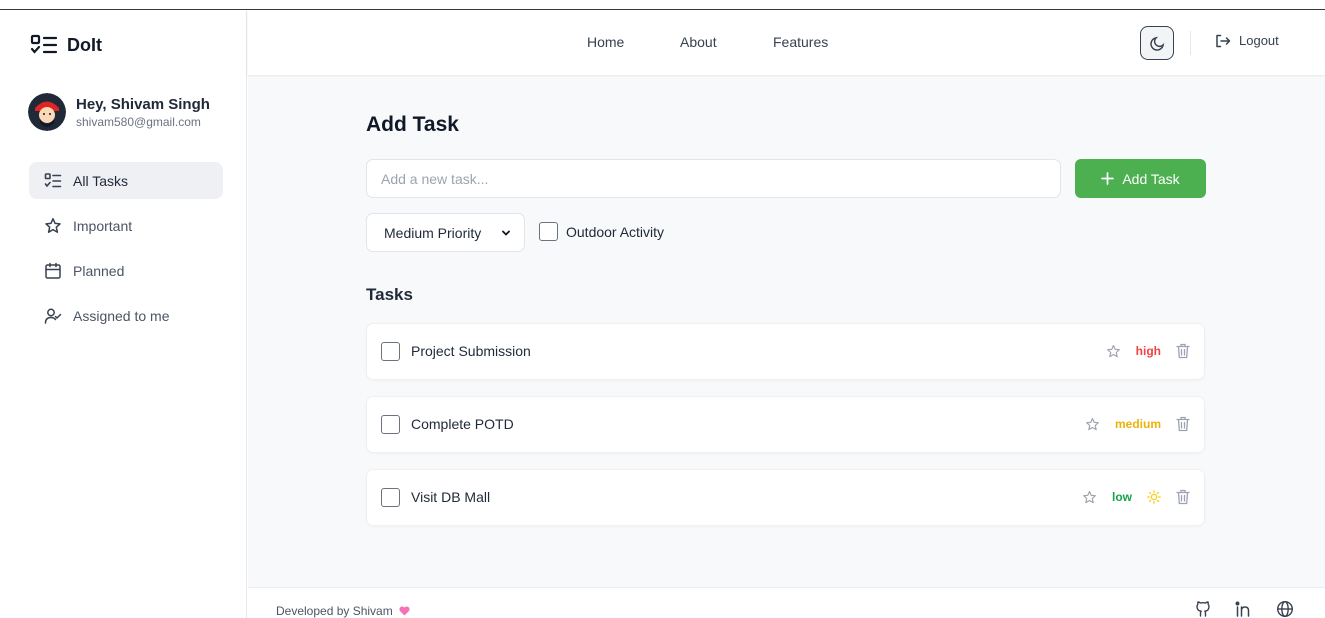 This screenshot has width=1325, height=618. I want to click on task-item: Visit DB Mall low, so click(785, 497).